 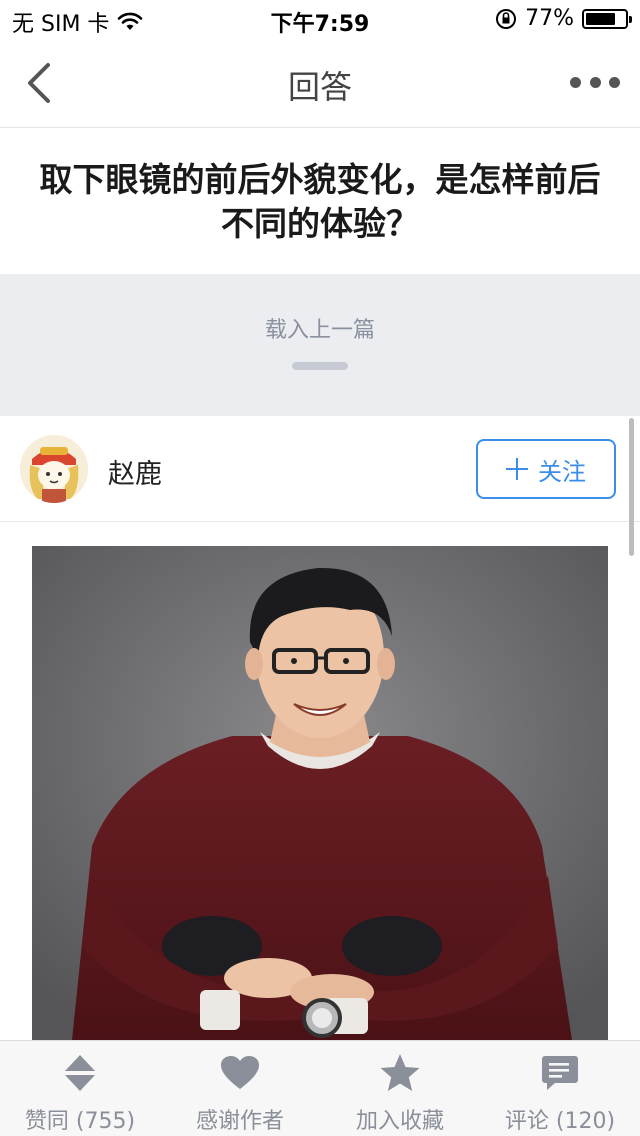 I want to click on more-button, so click(x=595, y=82).